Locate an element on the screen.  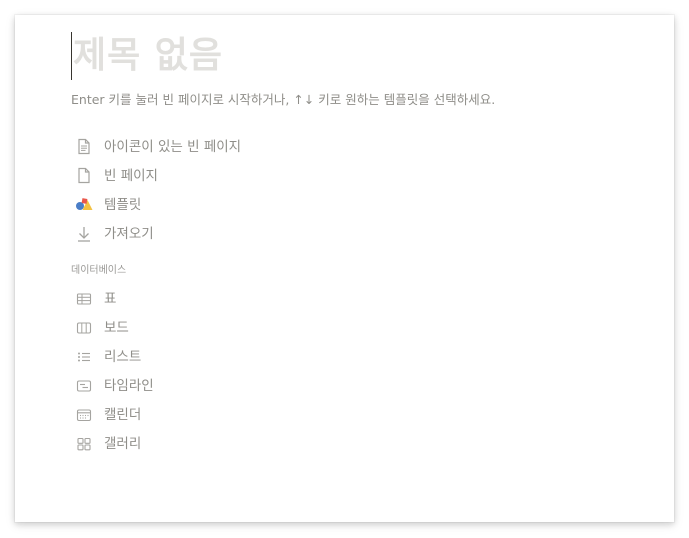
database-option-table: 표 is located at coordinates (221, 298).